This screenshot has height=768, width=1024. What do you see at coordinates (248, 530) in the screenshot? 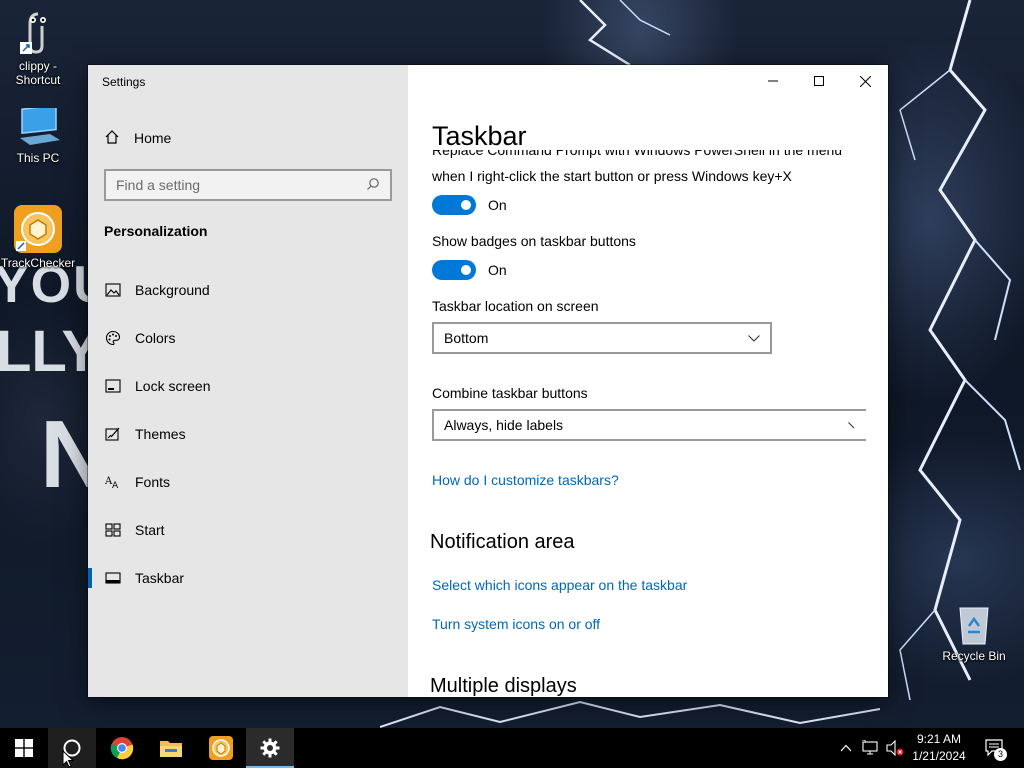
I see `sidebar-item-start: Start` at bounding box center [248, 530].